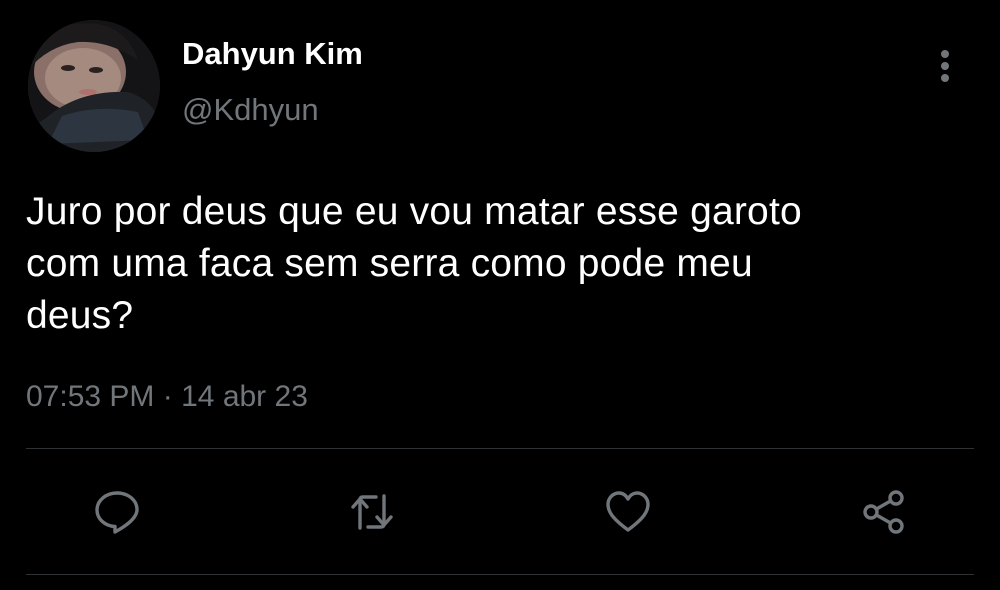  I want to click on reply-icon, so click(117, 512).